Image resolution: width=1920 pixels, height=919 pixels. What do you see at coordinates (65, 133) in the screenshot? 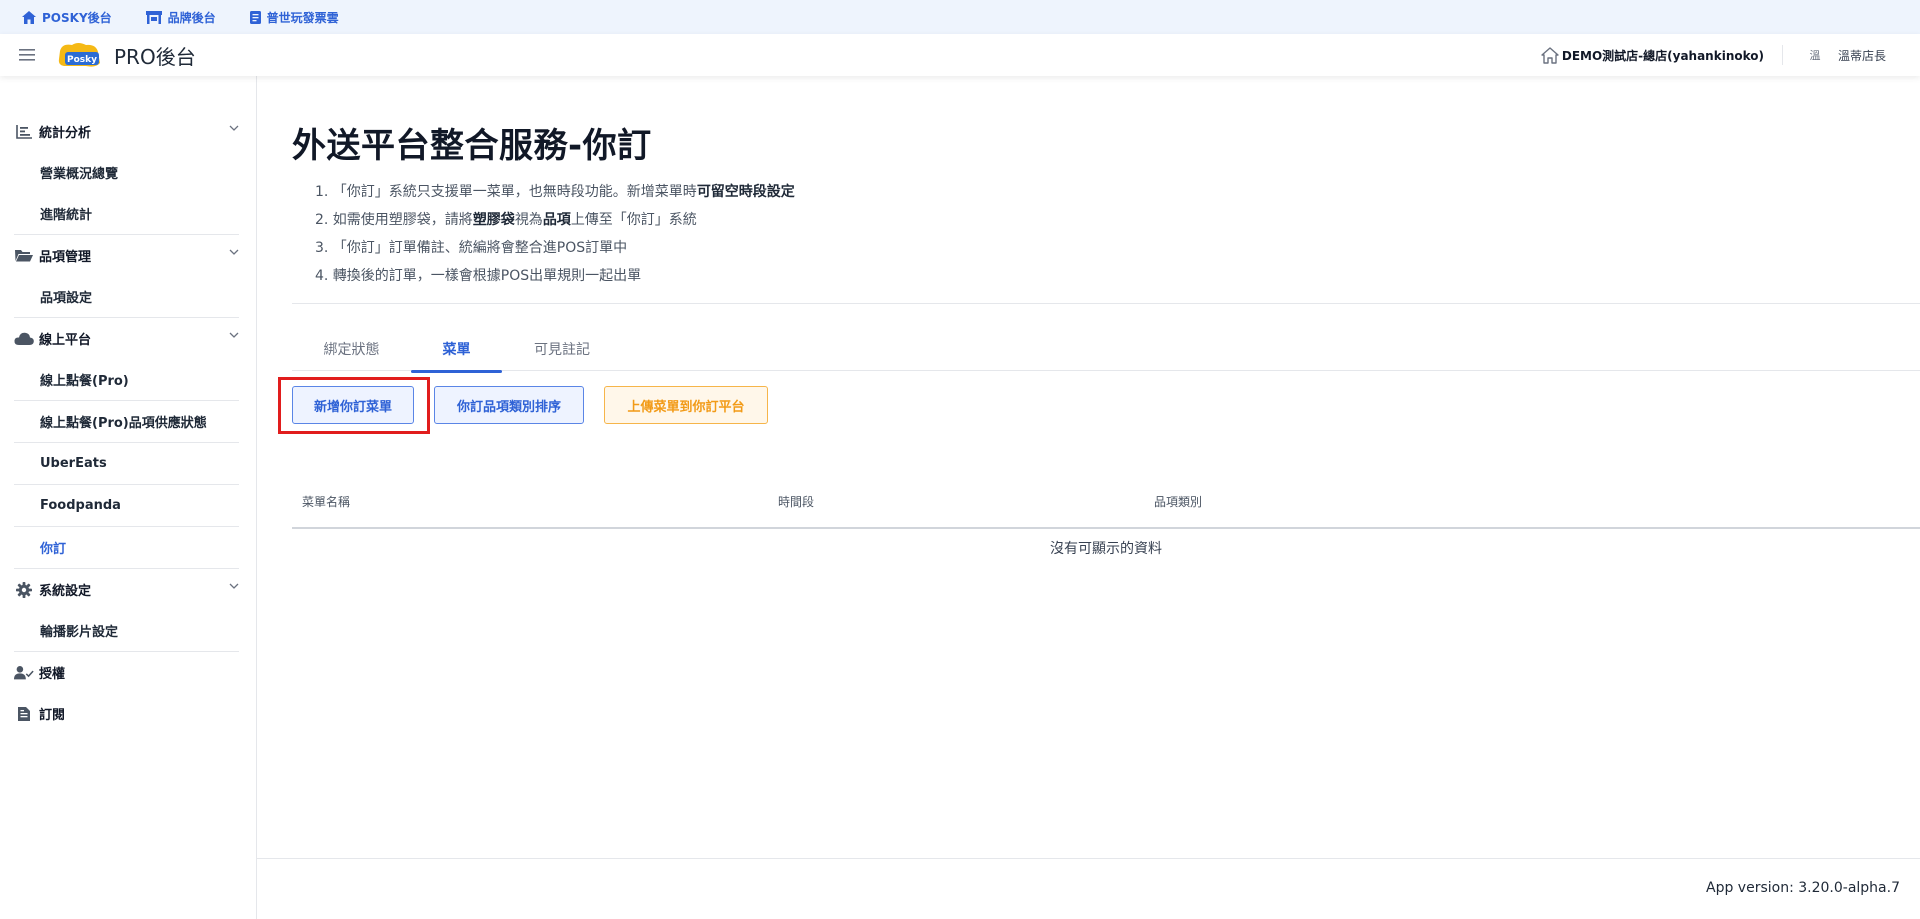
I see `sidebar-group-label: 統計分析` at bounding box center [65, 133].